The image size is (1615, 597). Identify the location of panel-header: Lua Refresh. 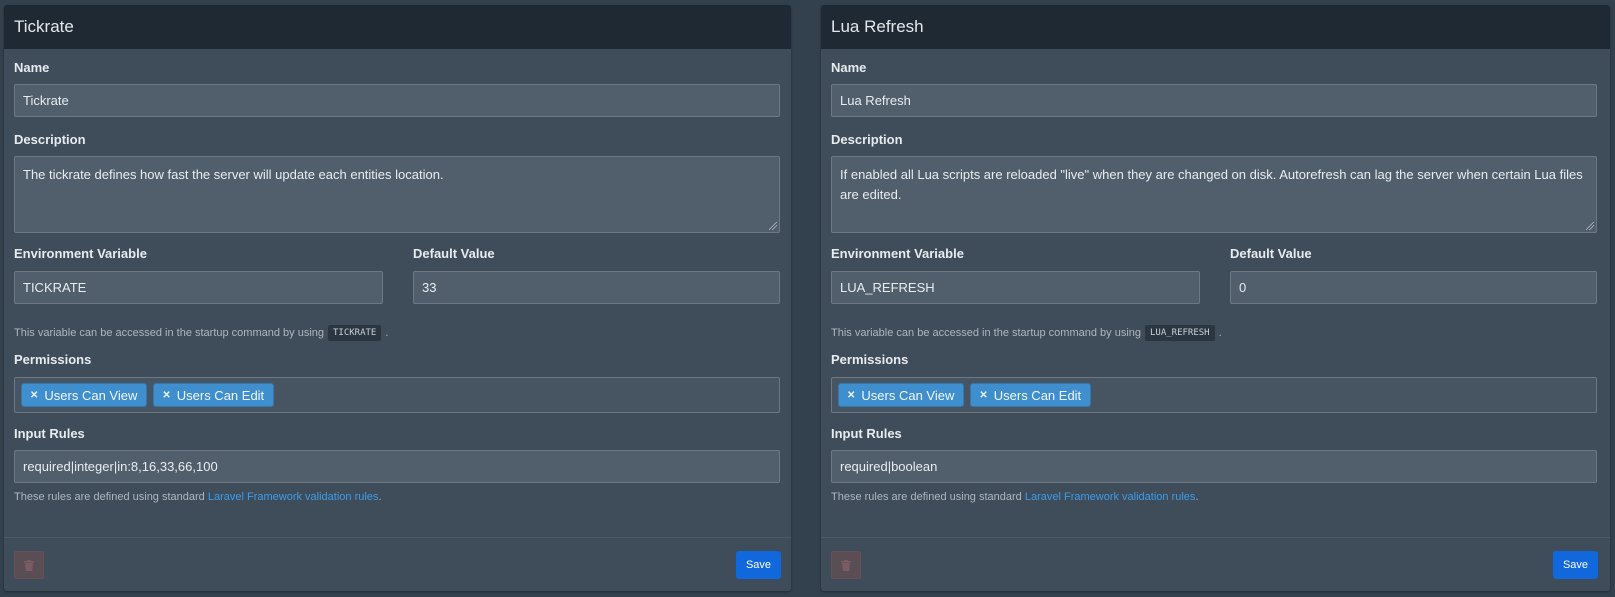
(1215, 27).